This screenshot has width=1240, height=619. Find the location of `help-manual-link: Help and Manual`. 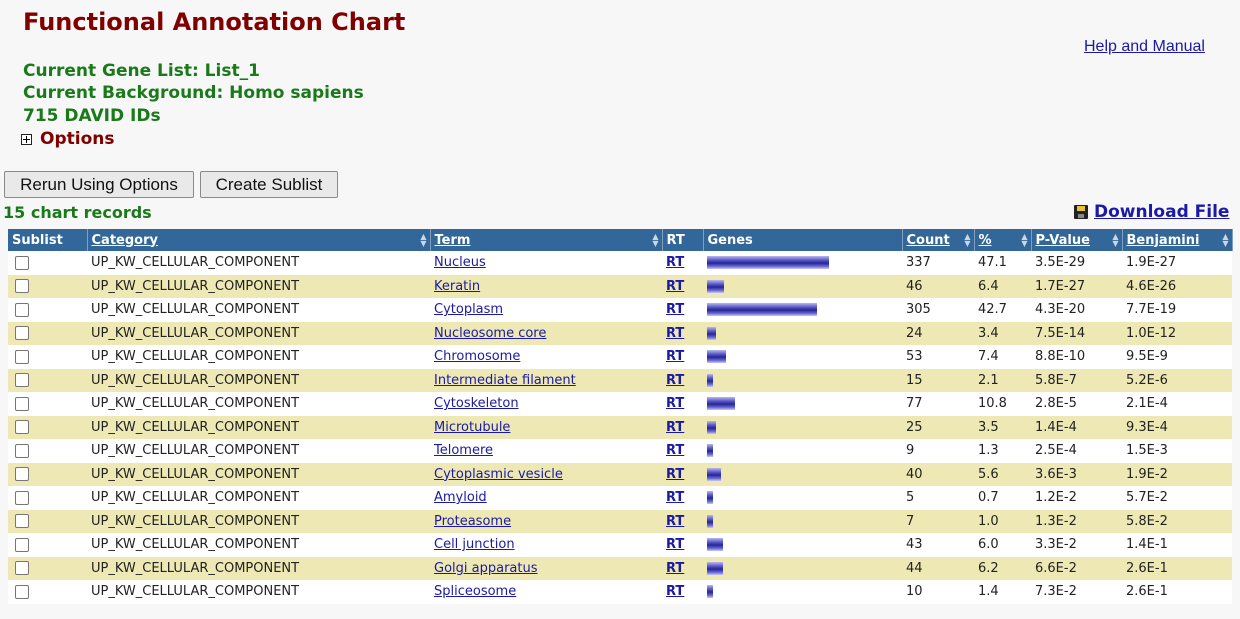

help-manual-link: Help and Manual is located at coordinates (1144, 47).